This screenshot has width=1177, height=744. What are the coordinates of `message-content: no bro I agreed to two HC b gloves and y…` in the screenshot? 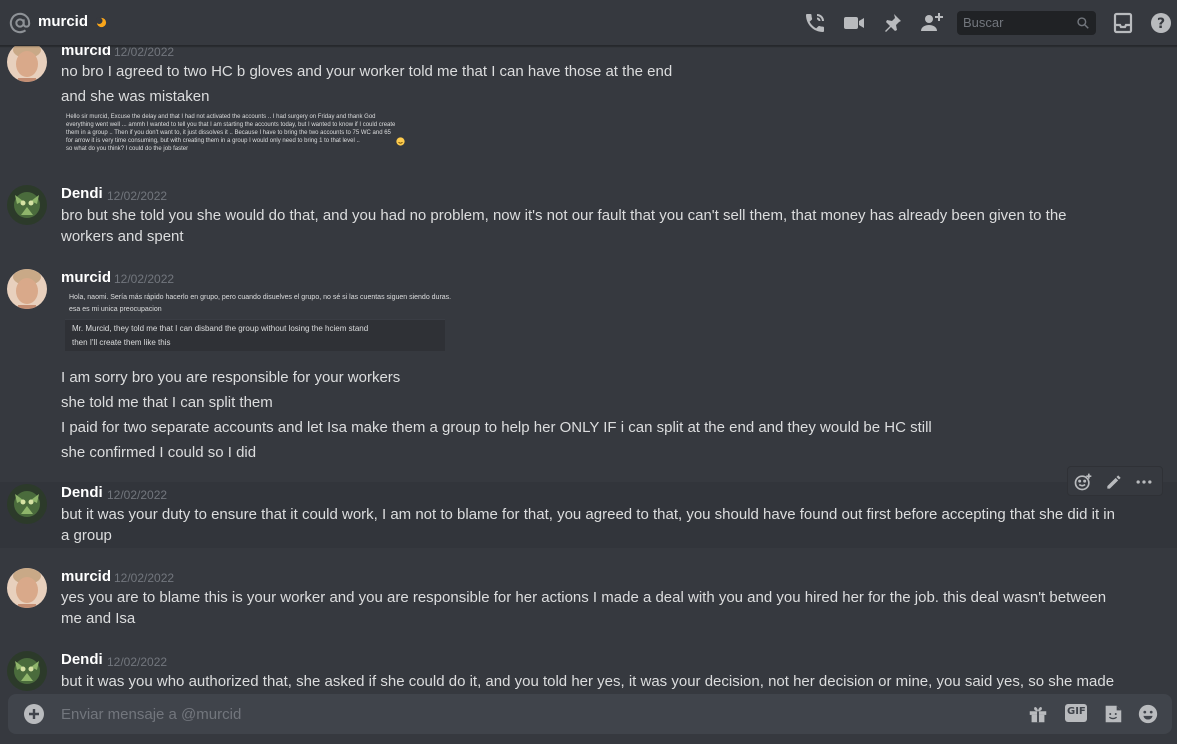 It's located at (367, 71).